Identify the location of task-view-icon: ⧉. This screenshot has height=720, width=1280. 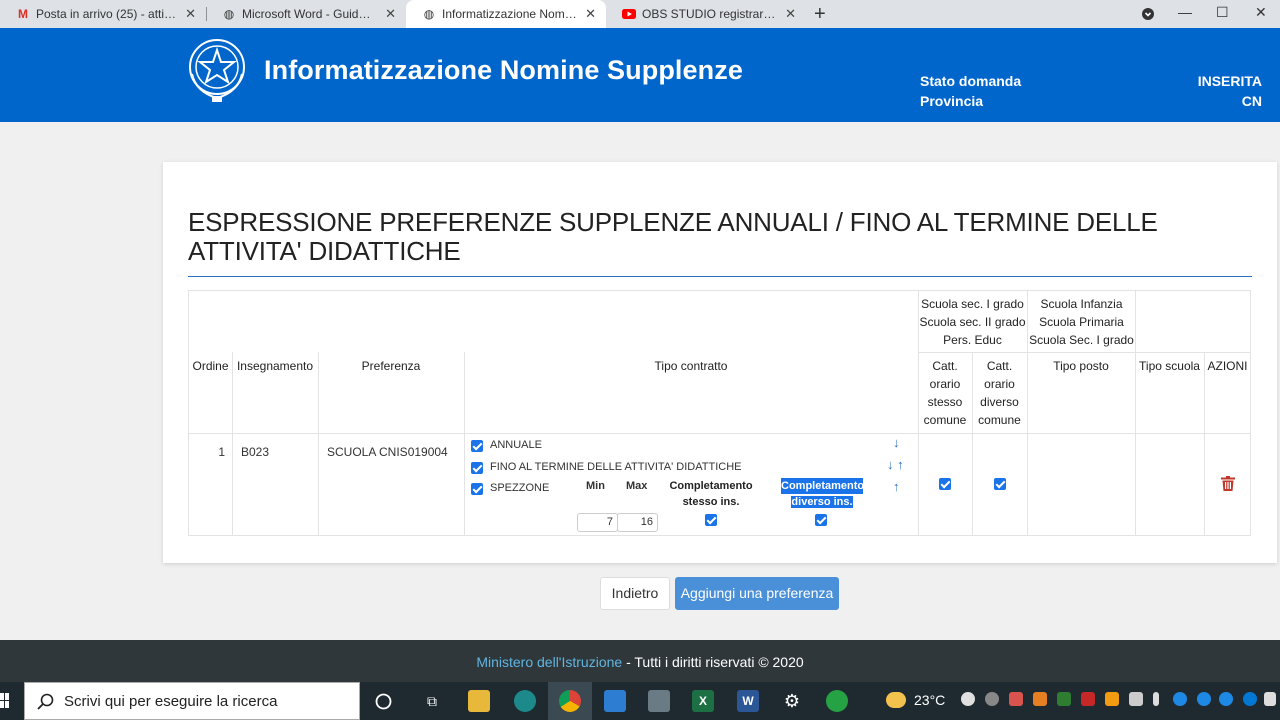
(432, 701).